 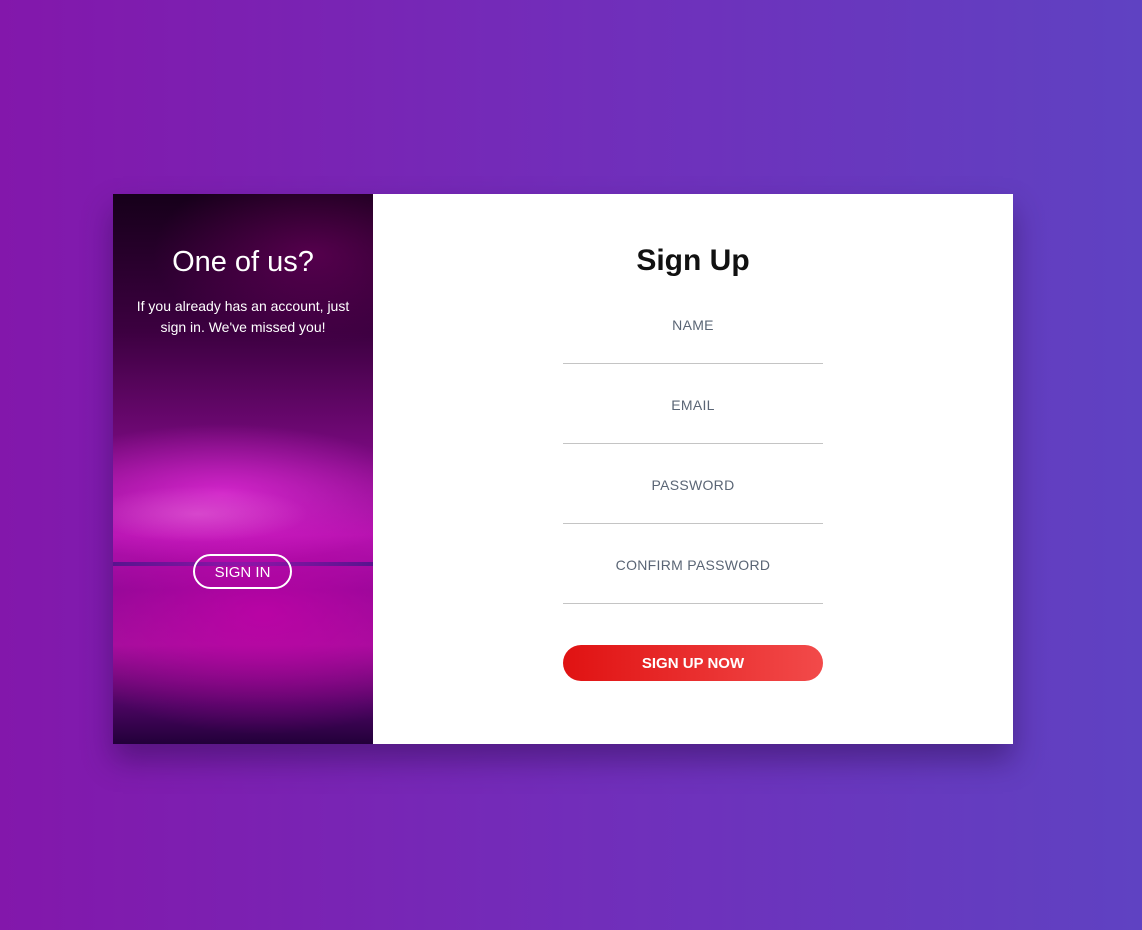 I want to click on sign-in-button: SIGN IN, so click(x=242, y=571).